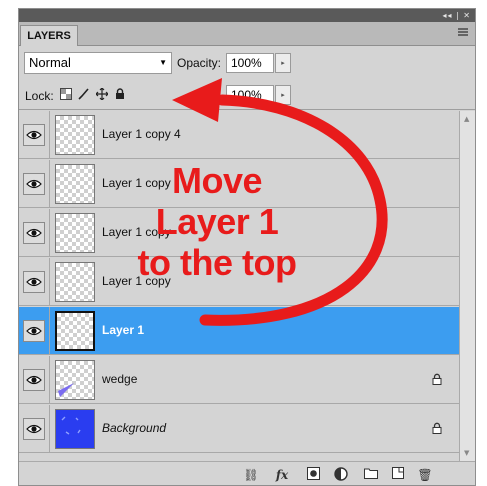  Describe the element at coordinates (119, 379) in the screenshot. I see `layer-name: wedge` at that location.